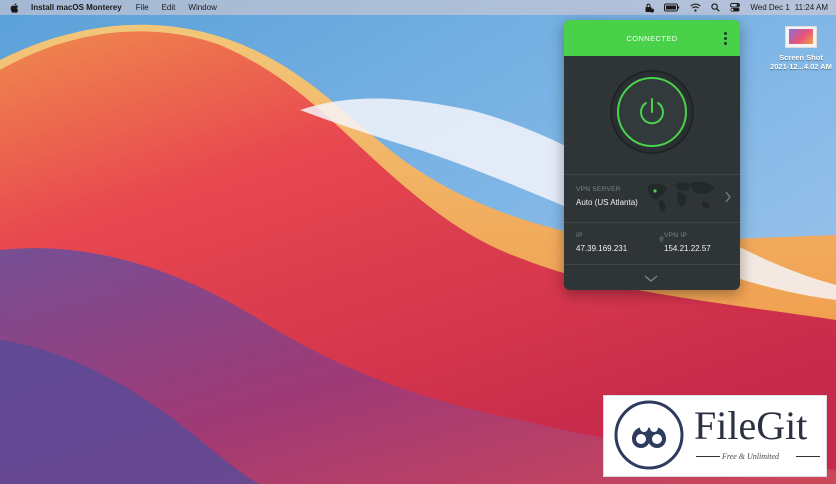 The height and width of the screenshot is (484, 836). Describe the element at coordinates (728, 197) in the screenshot. I see `chevron-right-icon` at that location.